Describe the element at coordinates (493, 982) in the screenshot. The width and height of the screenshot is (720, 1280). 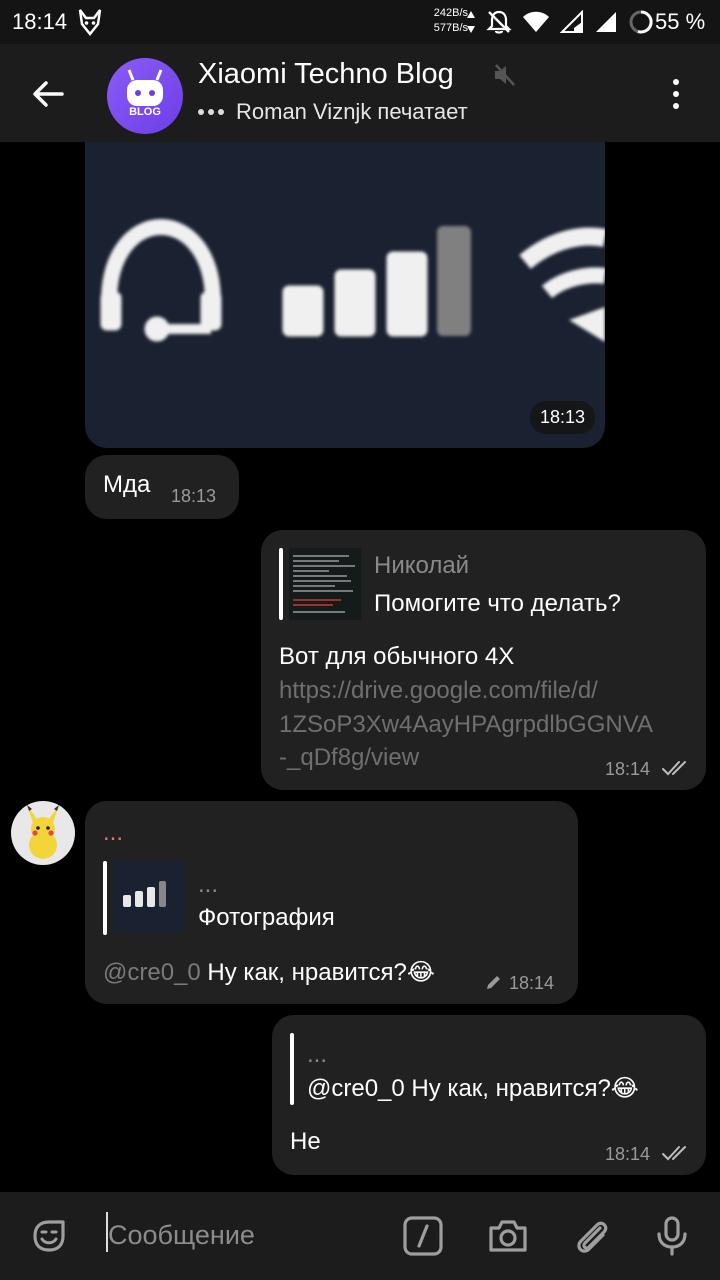
I see `pencil-icon` at that location.